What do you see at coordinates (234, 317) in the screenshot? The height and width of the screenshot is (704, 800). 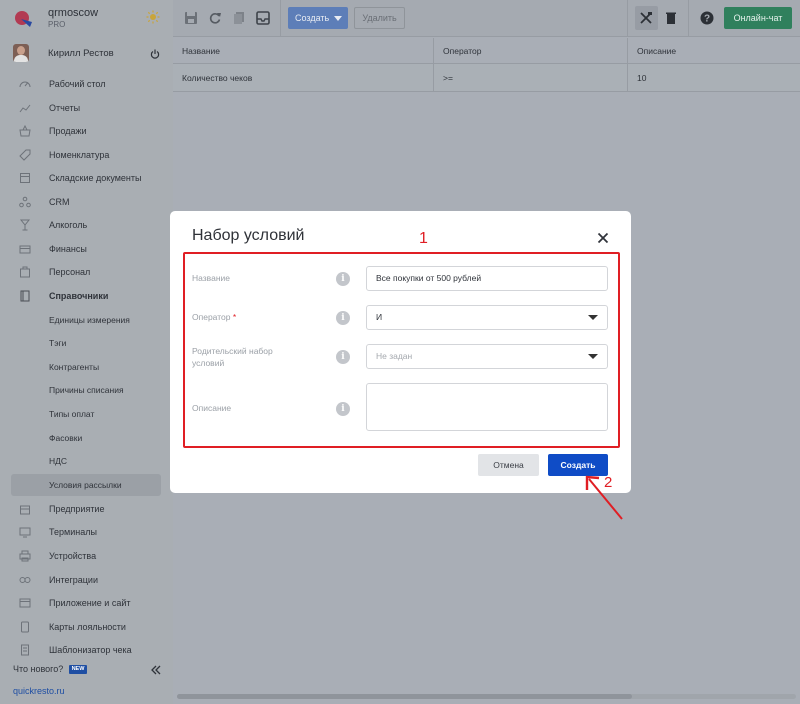 I see `required-mark: *` at bounding box center [234, 317].